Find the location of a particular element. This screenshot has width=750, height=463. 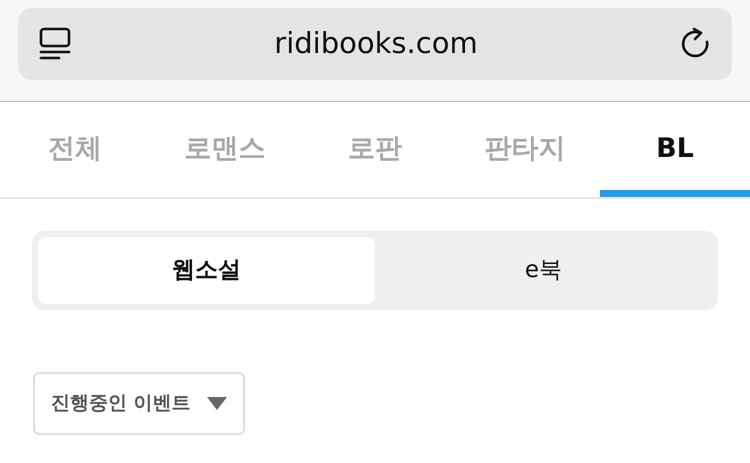

caret-icon is located at coordinates (216, 403).